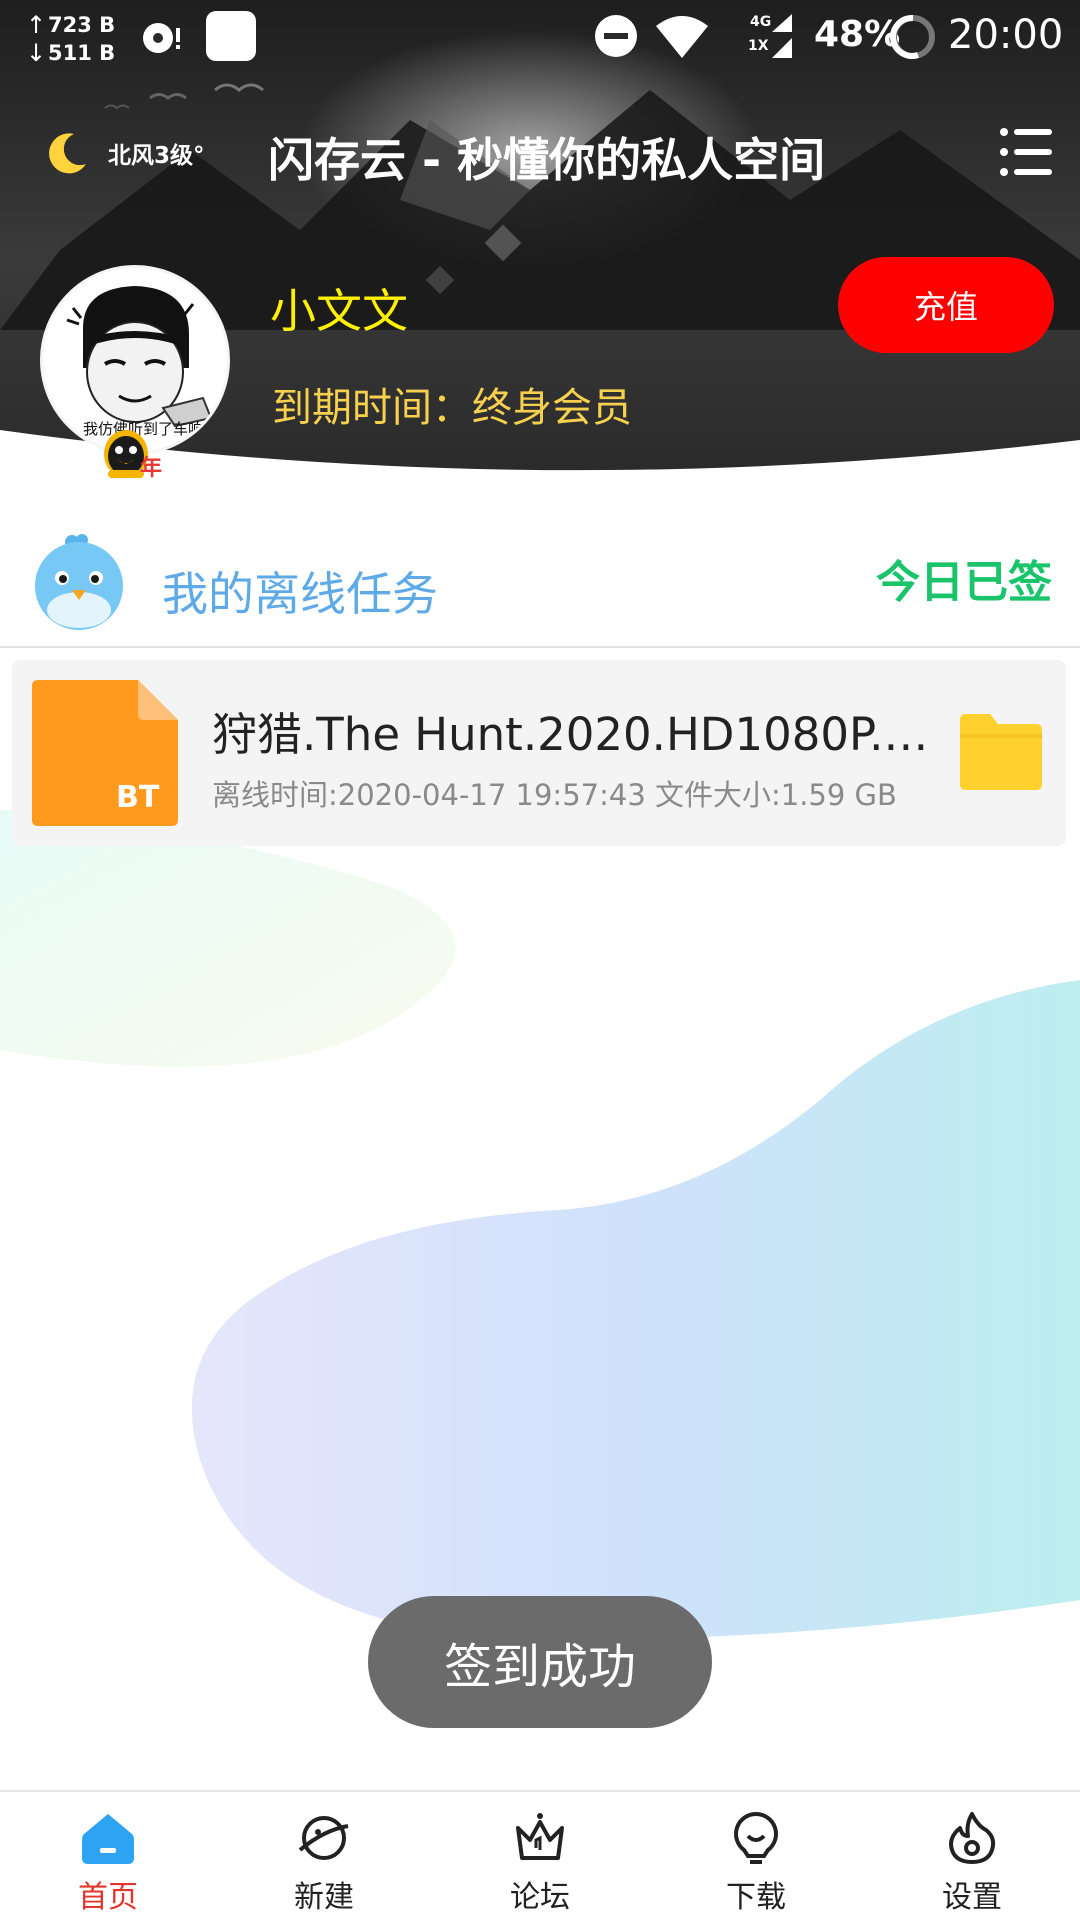  What do you see at coordinates (540, 38) in the screenshot?
I see `status-bar: ↑ 723 B ↓ 511 B 4G 1X 48% 20:00` at bounding box center [540, 38].